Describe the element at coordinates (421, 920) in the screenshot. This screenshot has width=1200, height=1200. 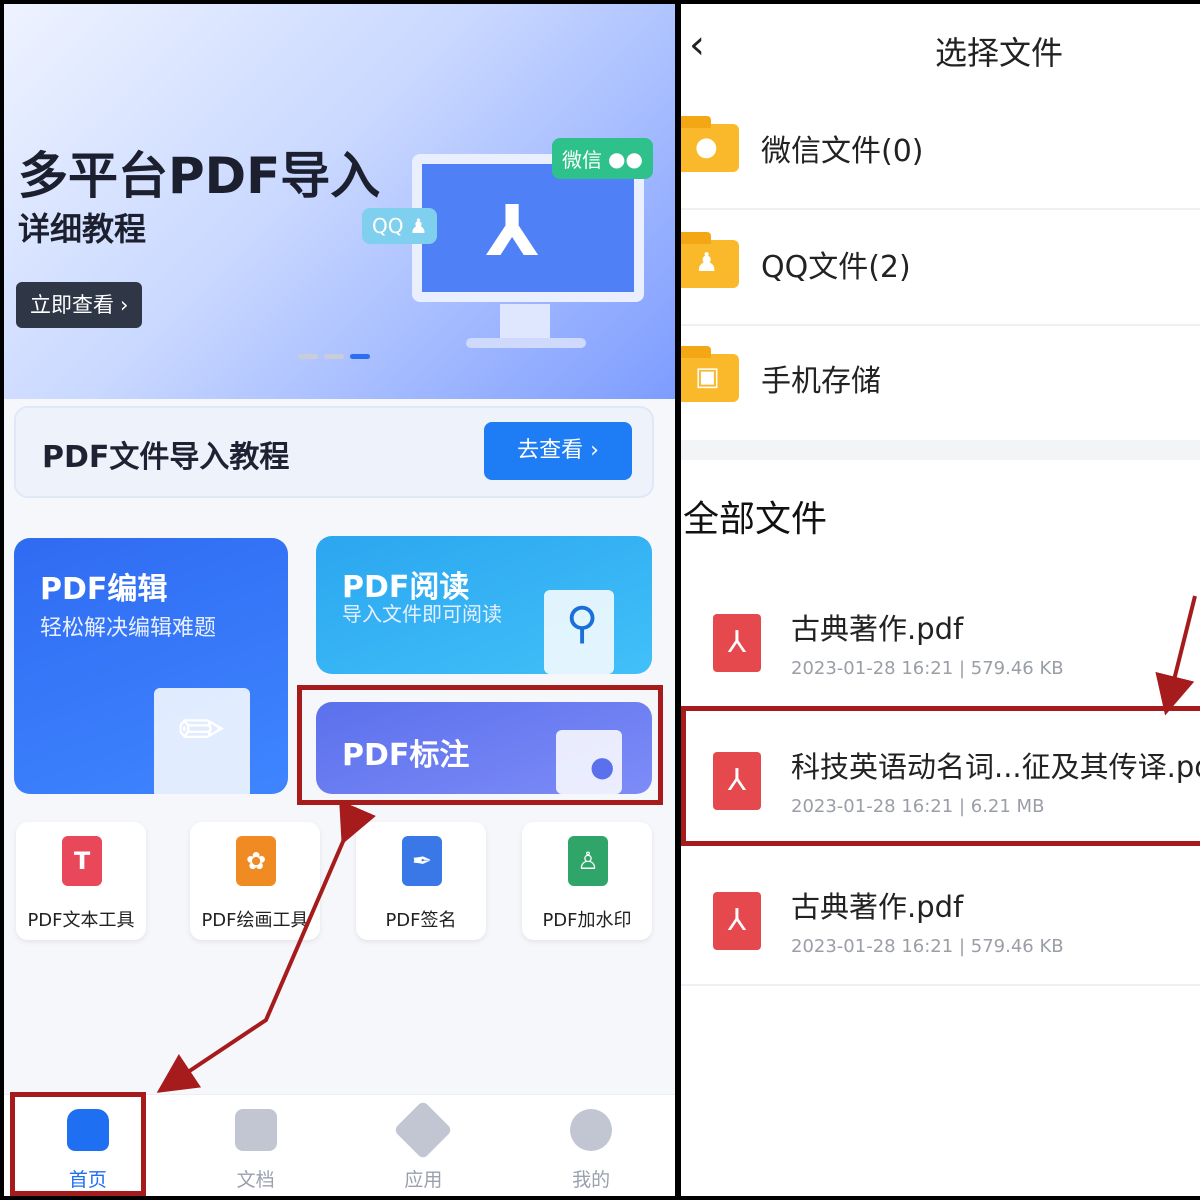
I see `tool-label: PDF签名` at that location.